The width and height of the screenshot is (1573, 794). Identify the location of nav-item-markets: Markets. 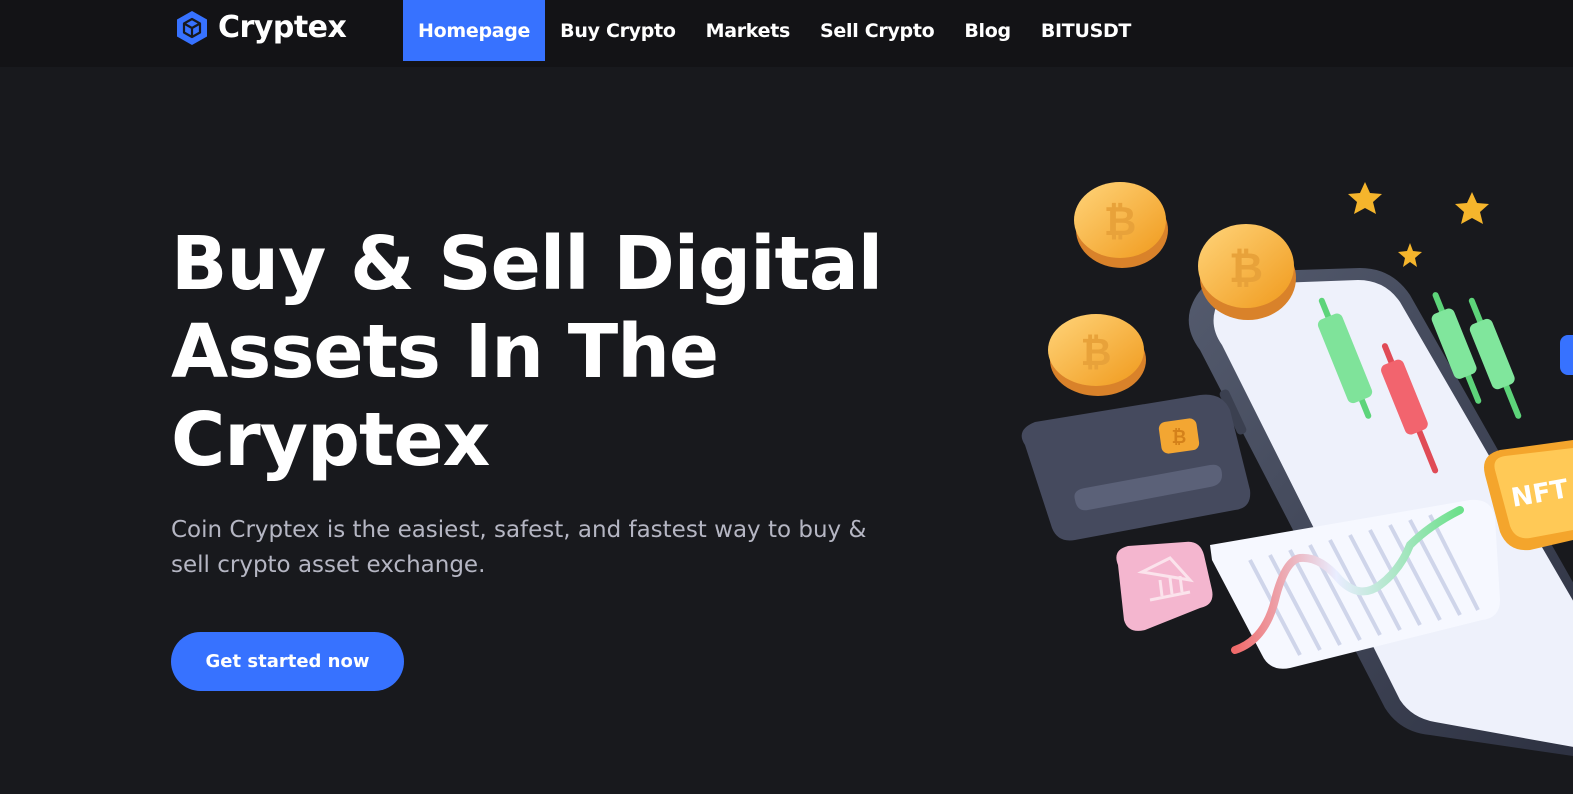
(748, 30).